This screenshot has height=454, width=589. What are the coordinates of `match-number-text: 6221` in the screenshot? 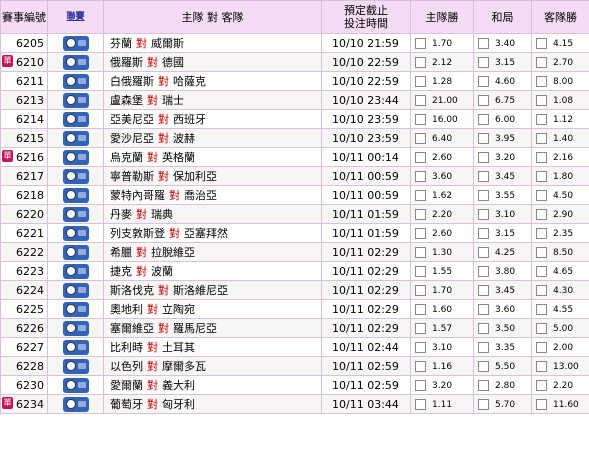 It's located at (30, 233).